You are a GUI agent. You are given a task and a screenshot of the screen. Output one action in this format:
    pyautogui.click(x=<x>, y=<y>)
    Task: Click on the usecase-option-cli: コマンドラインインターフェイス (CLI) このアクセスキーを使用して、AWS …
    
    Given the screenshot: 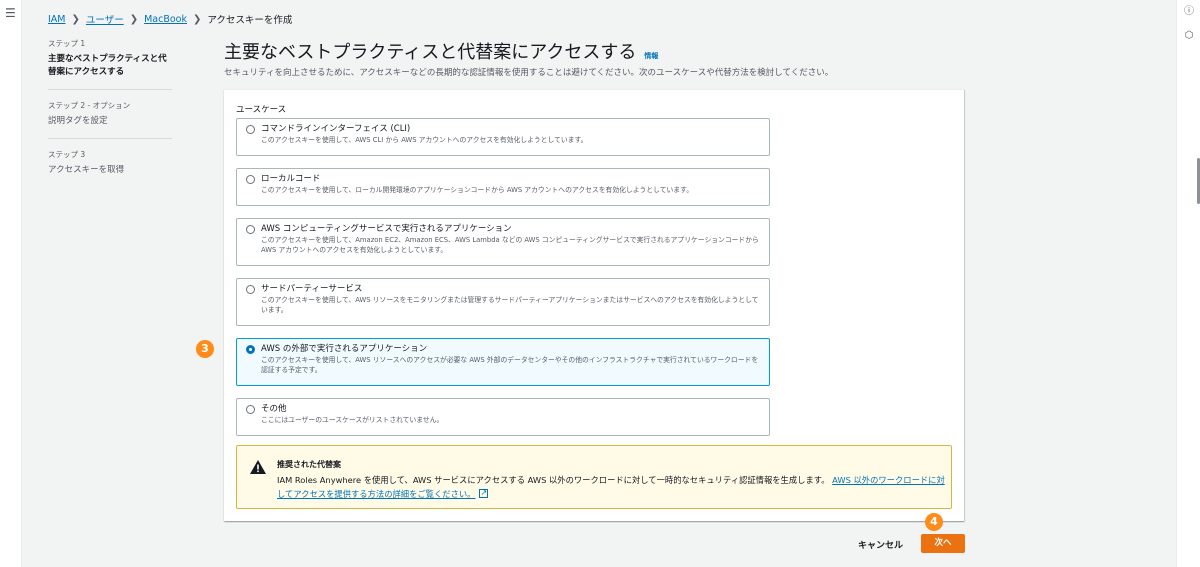 What is the action you would take?
    pyautogui.click(x=503, y=137)
    